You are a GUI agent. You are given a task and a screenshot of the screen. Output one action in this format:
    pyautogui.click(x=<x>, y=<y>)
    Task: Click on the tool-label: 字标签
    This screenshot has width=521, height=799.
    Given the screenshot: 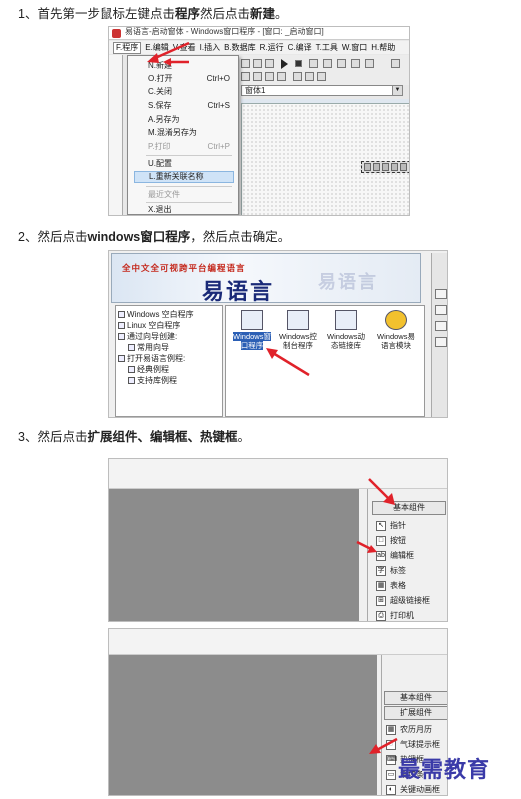 What is the action you would take?
    pyautogui.click(x=391, y=570)
    